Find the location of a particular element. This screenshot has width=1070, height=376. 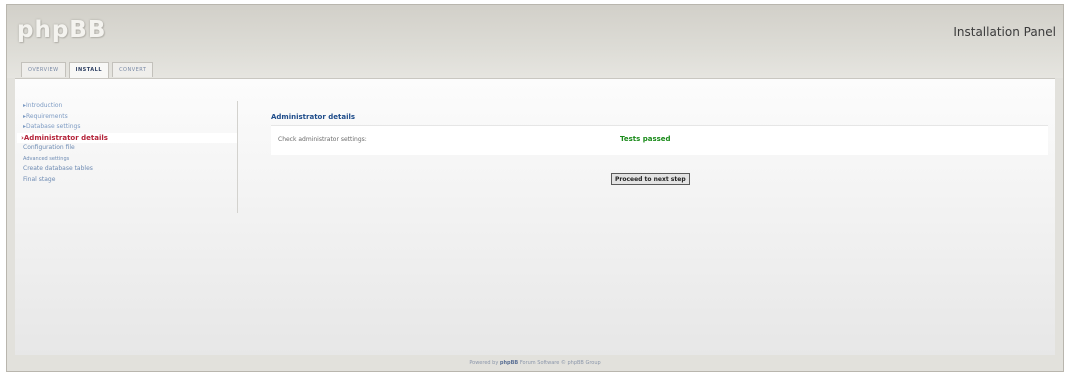

sidebar-item-final-stage: Final stage is located at coordinates (129, 180).